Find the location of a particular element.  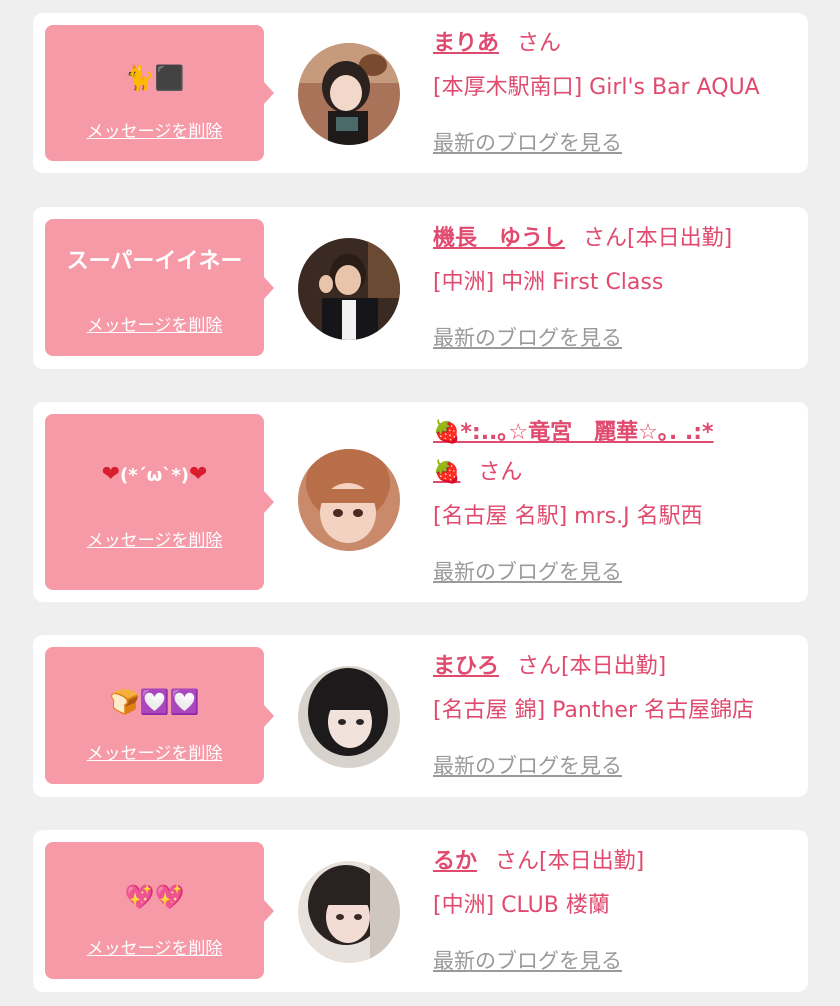

cast-name-line: 機長 ゆうし さん[本日出勤] is located at coordinates (616, 239).